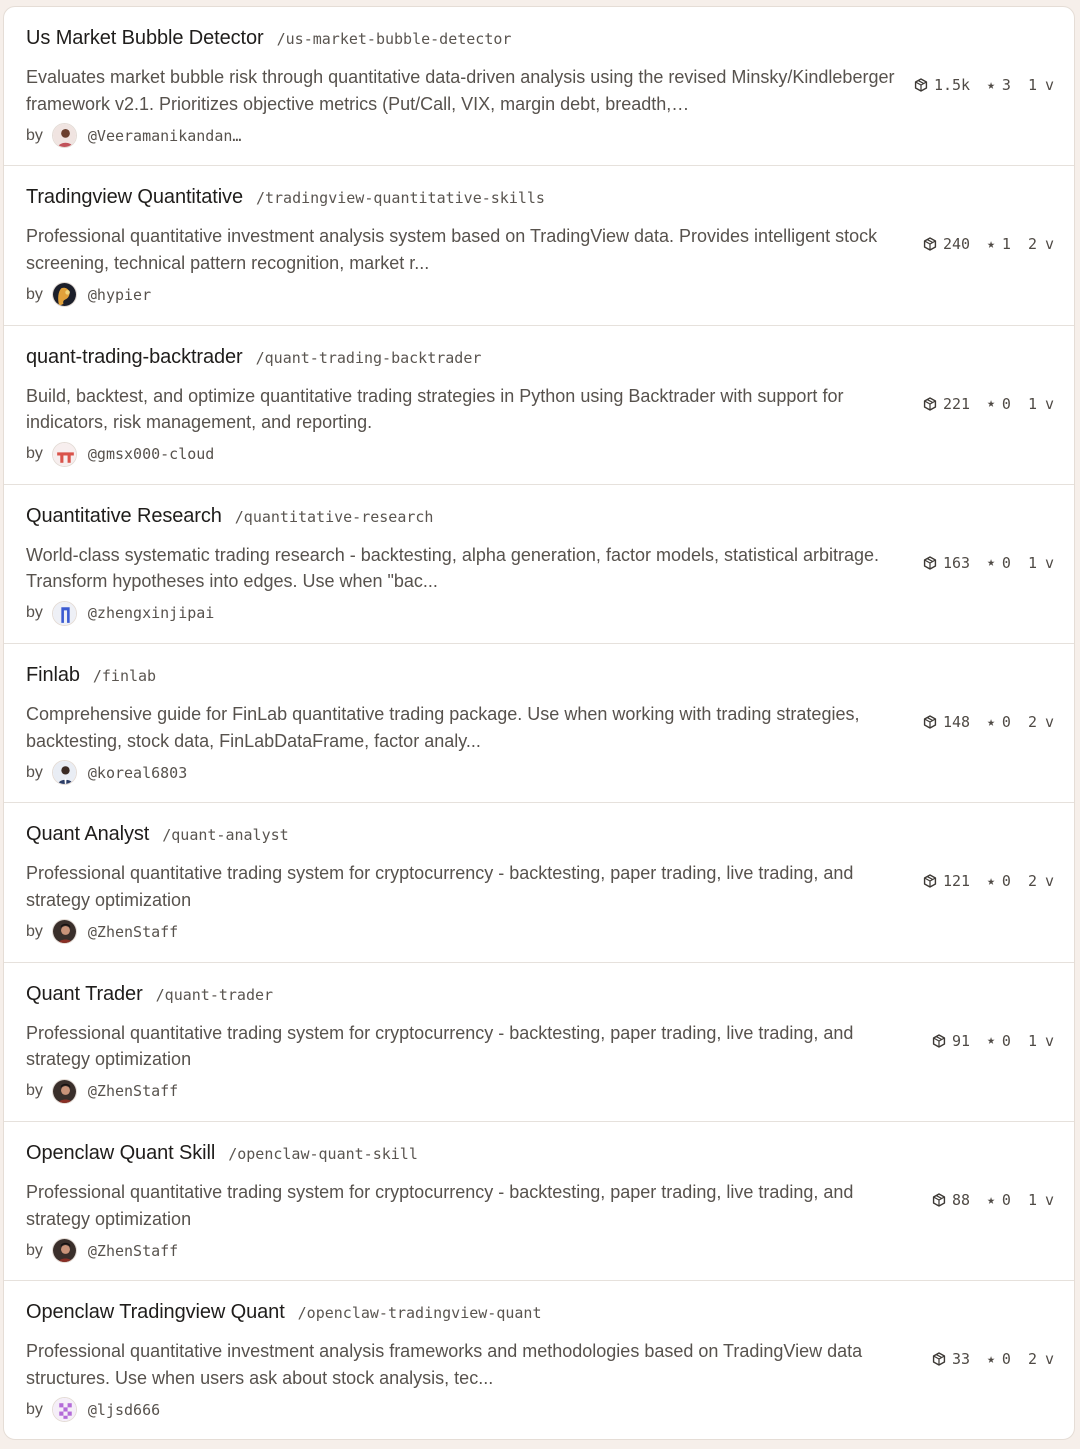  Describe the element at coordinates (64, 135) in the screenshot. I see `avatar-person-photo` at that location.